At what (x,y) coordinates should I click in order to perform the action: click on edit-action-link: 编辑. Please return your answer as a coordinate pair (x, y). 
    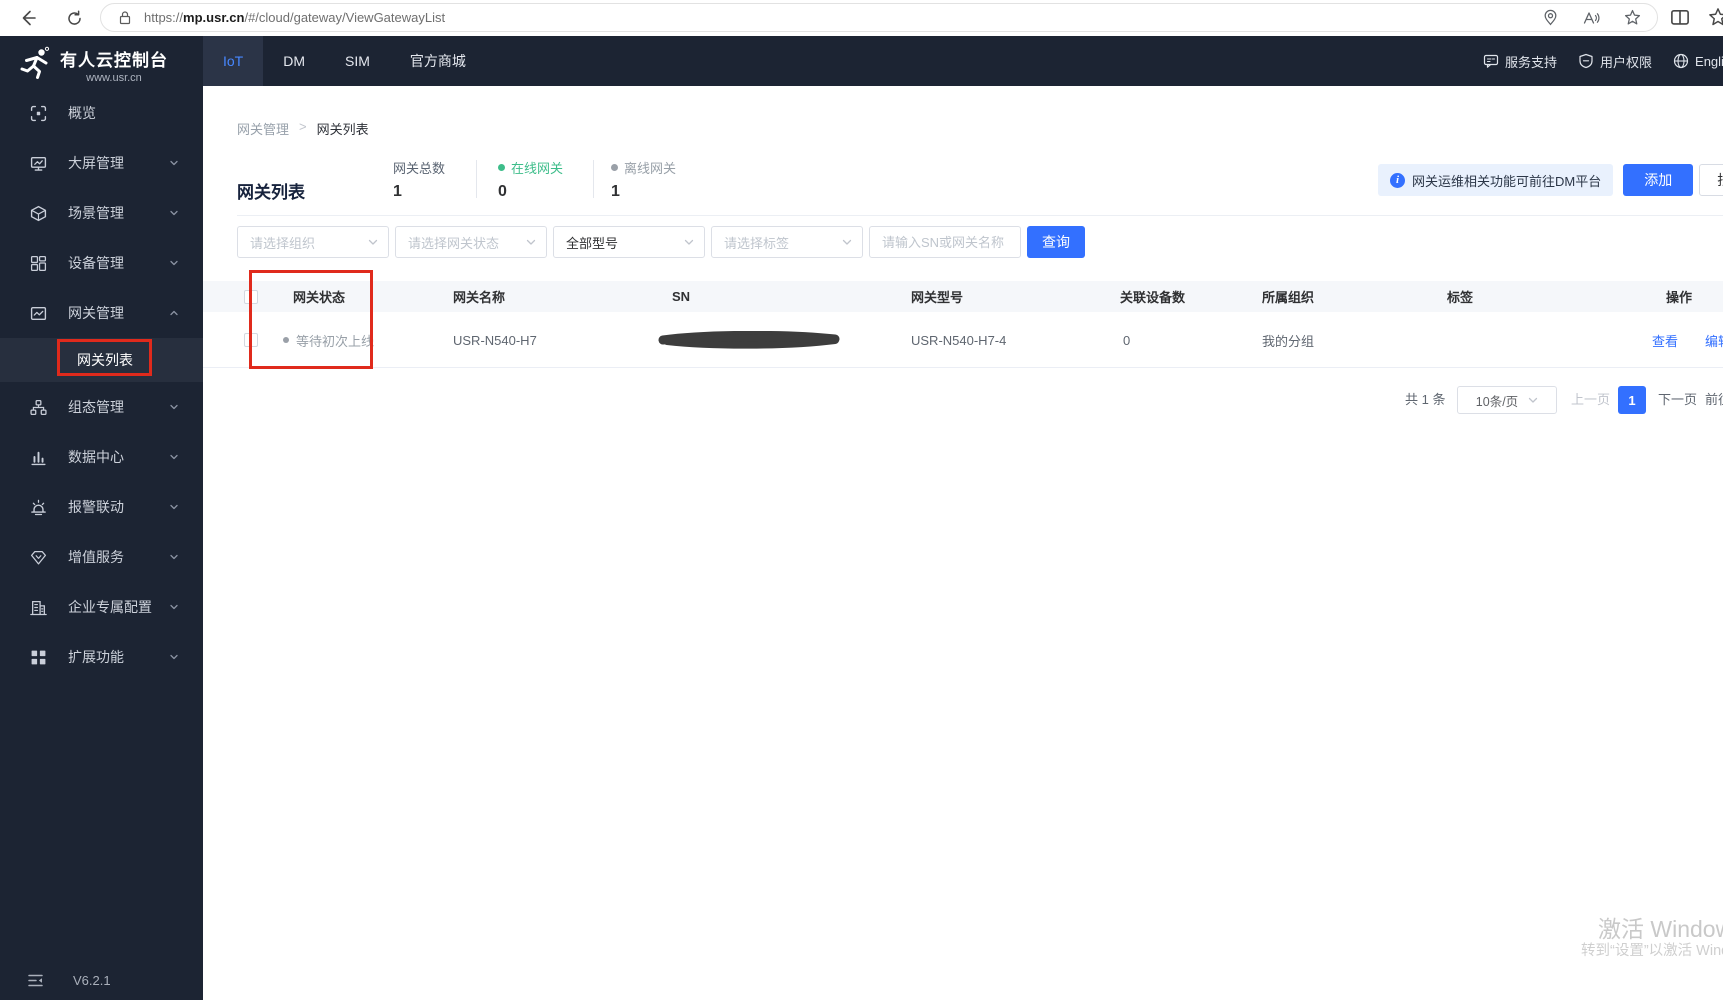
    Looking at the image, I should click on (1714, 340).